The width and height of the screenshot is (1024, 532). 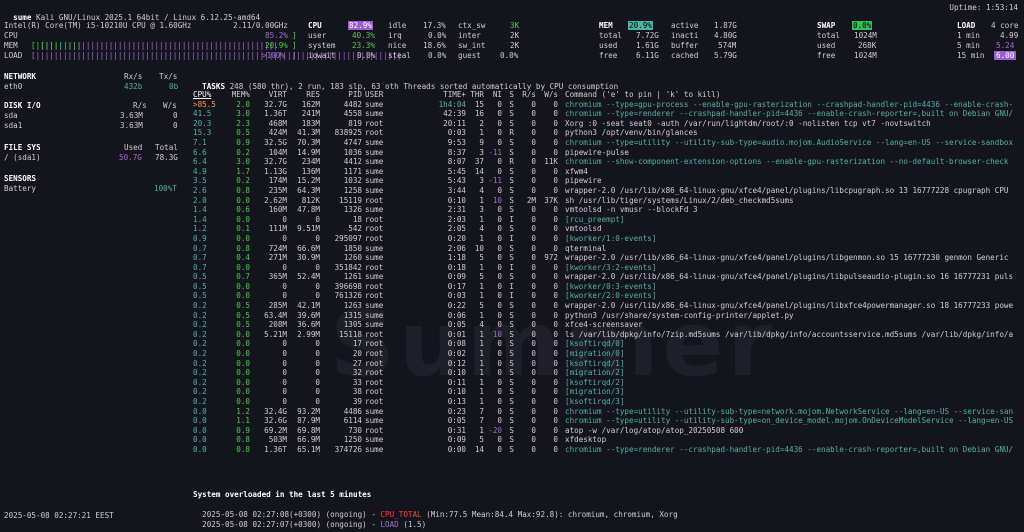 I want to click on process-row: 0.2 0.0 0 0 20 root 0:02 1 0 S 0 0 [migration/0], so click(x=608, y=354).